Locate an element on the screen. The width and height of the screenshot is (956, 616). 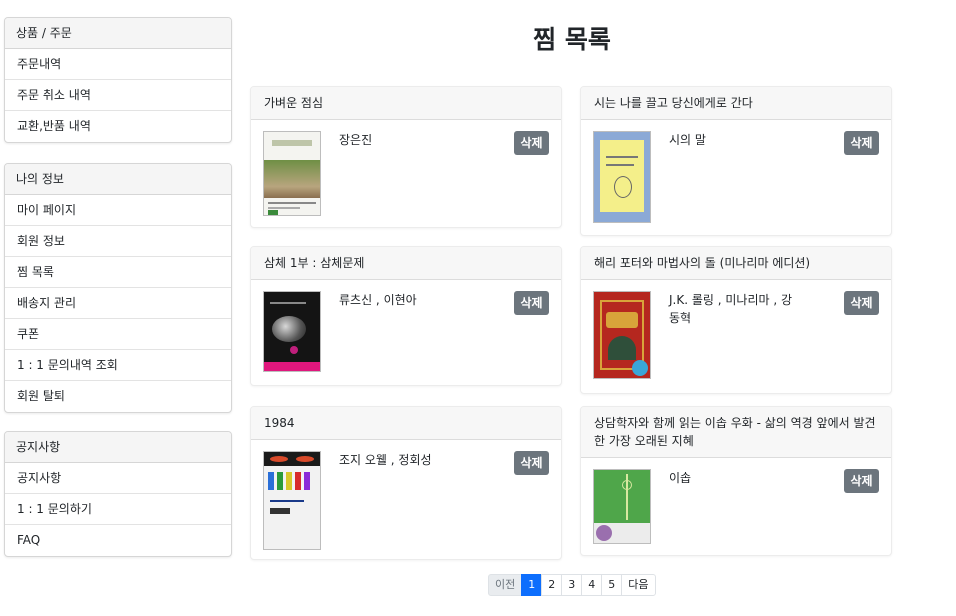
pagination: 이전 1 2 3 4 5 다음 is located at coordinates (572, 585).